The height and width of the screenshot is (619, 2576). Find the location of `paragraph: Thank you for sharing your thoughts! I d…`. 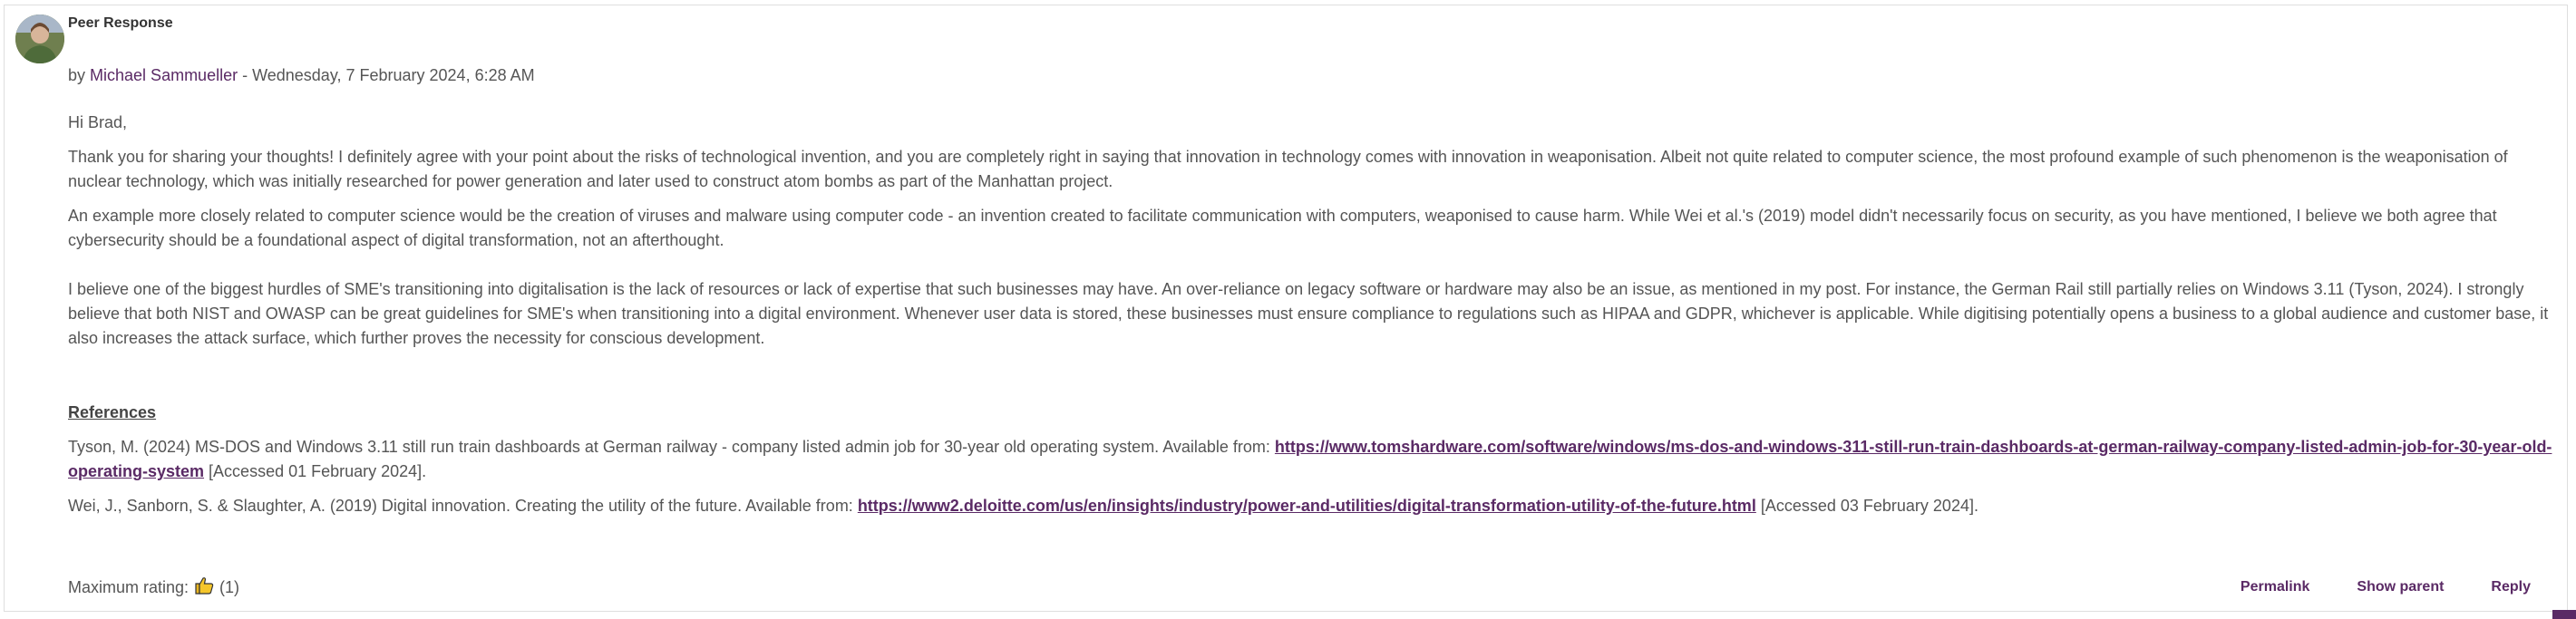

paragraph: Thank you for sharing your thoughts! I d… is located at coordinates (1288, 169).